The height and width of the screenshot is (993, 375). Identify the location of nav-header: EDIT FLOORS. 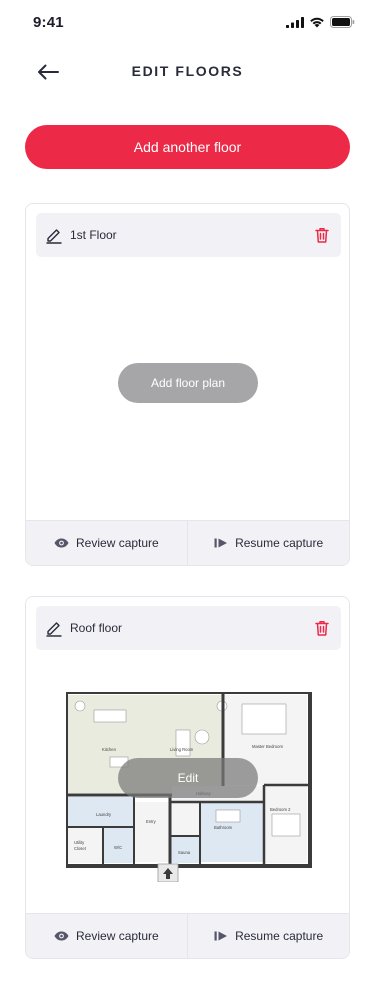
(187, 72).